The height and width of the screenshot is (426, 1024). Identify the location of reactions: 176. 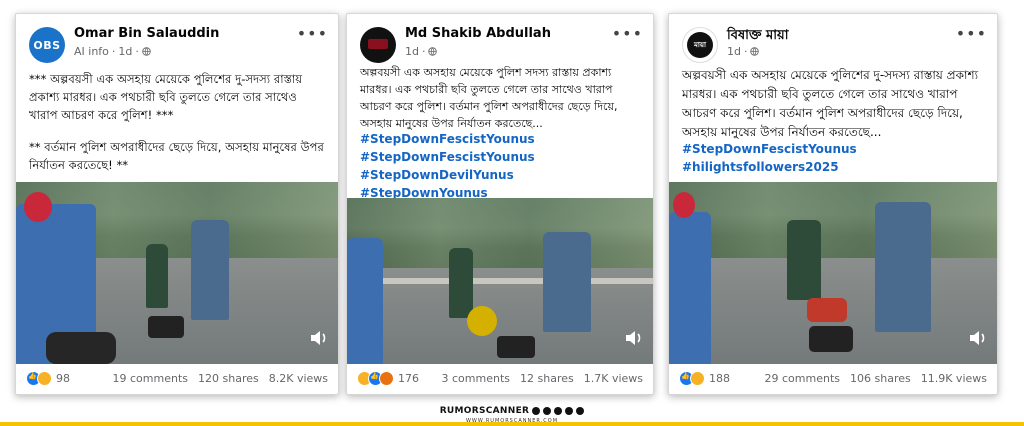
(388, 378).